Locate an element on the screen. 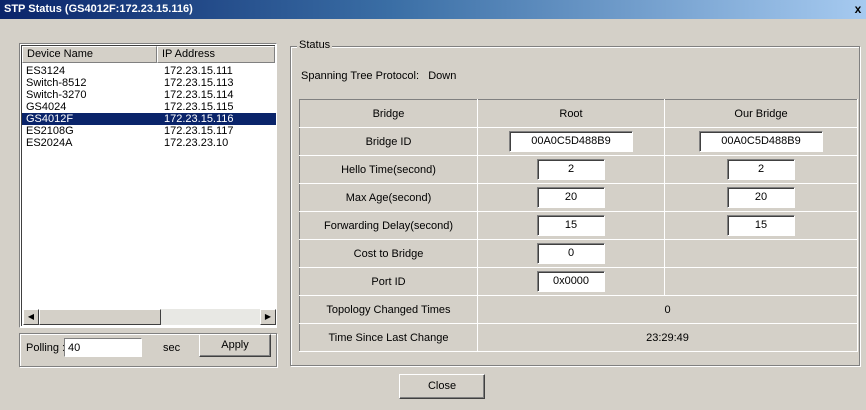  close-button: Close is located at coordinates (442, 386).